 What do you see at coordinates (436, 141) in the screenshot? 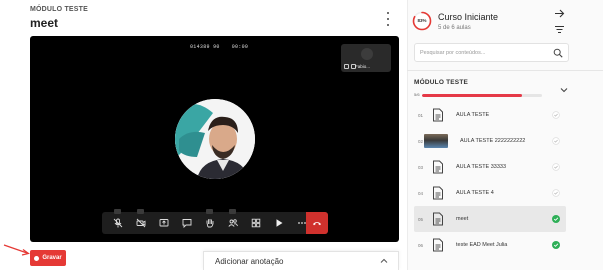
I see `lesson-thumbnail` at bounding box center [436, 141].